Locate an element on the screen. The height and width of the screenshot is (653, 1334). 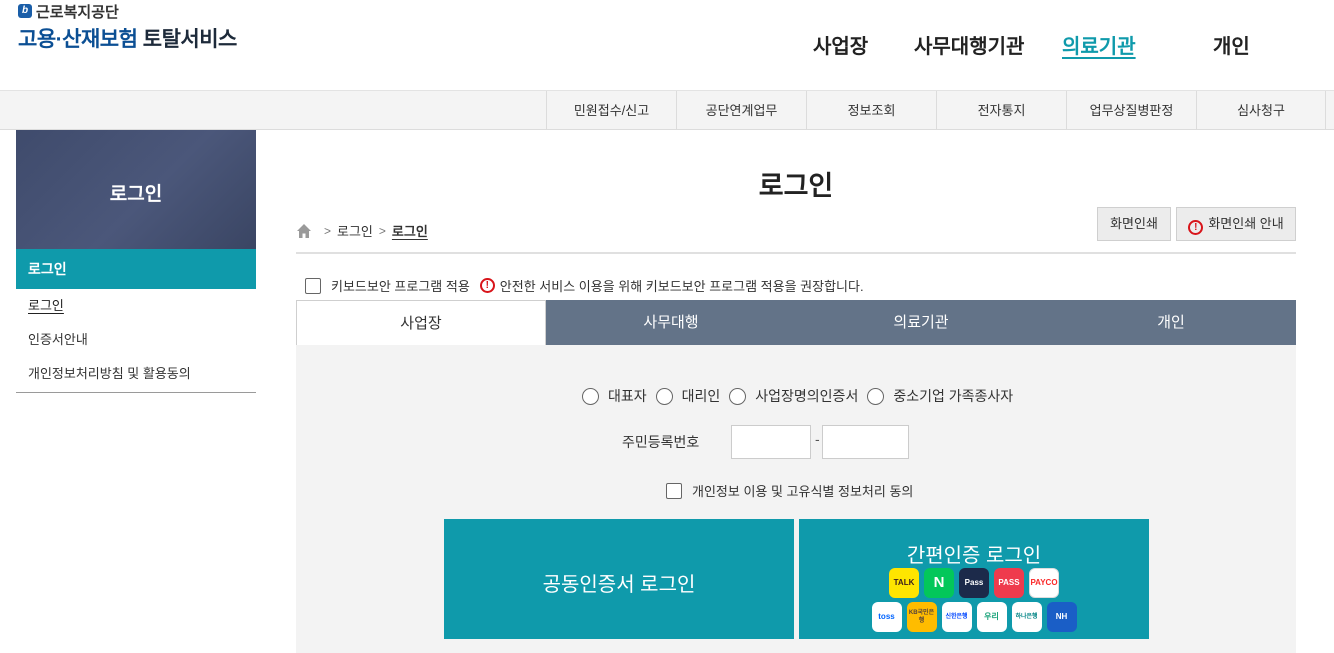
radio-business-cert is located at coordinates (738, 396).